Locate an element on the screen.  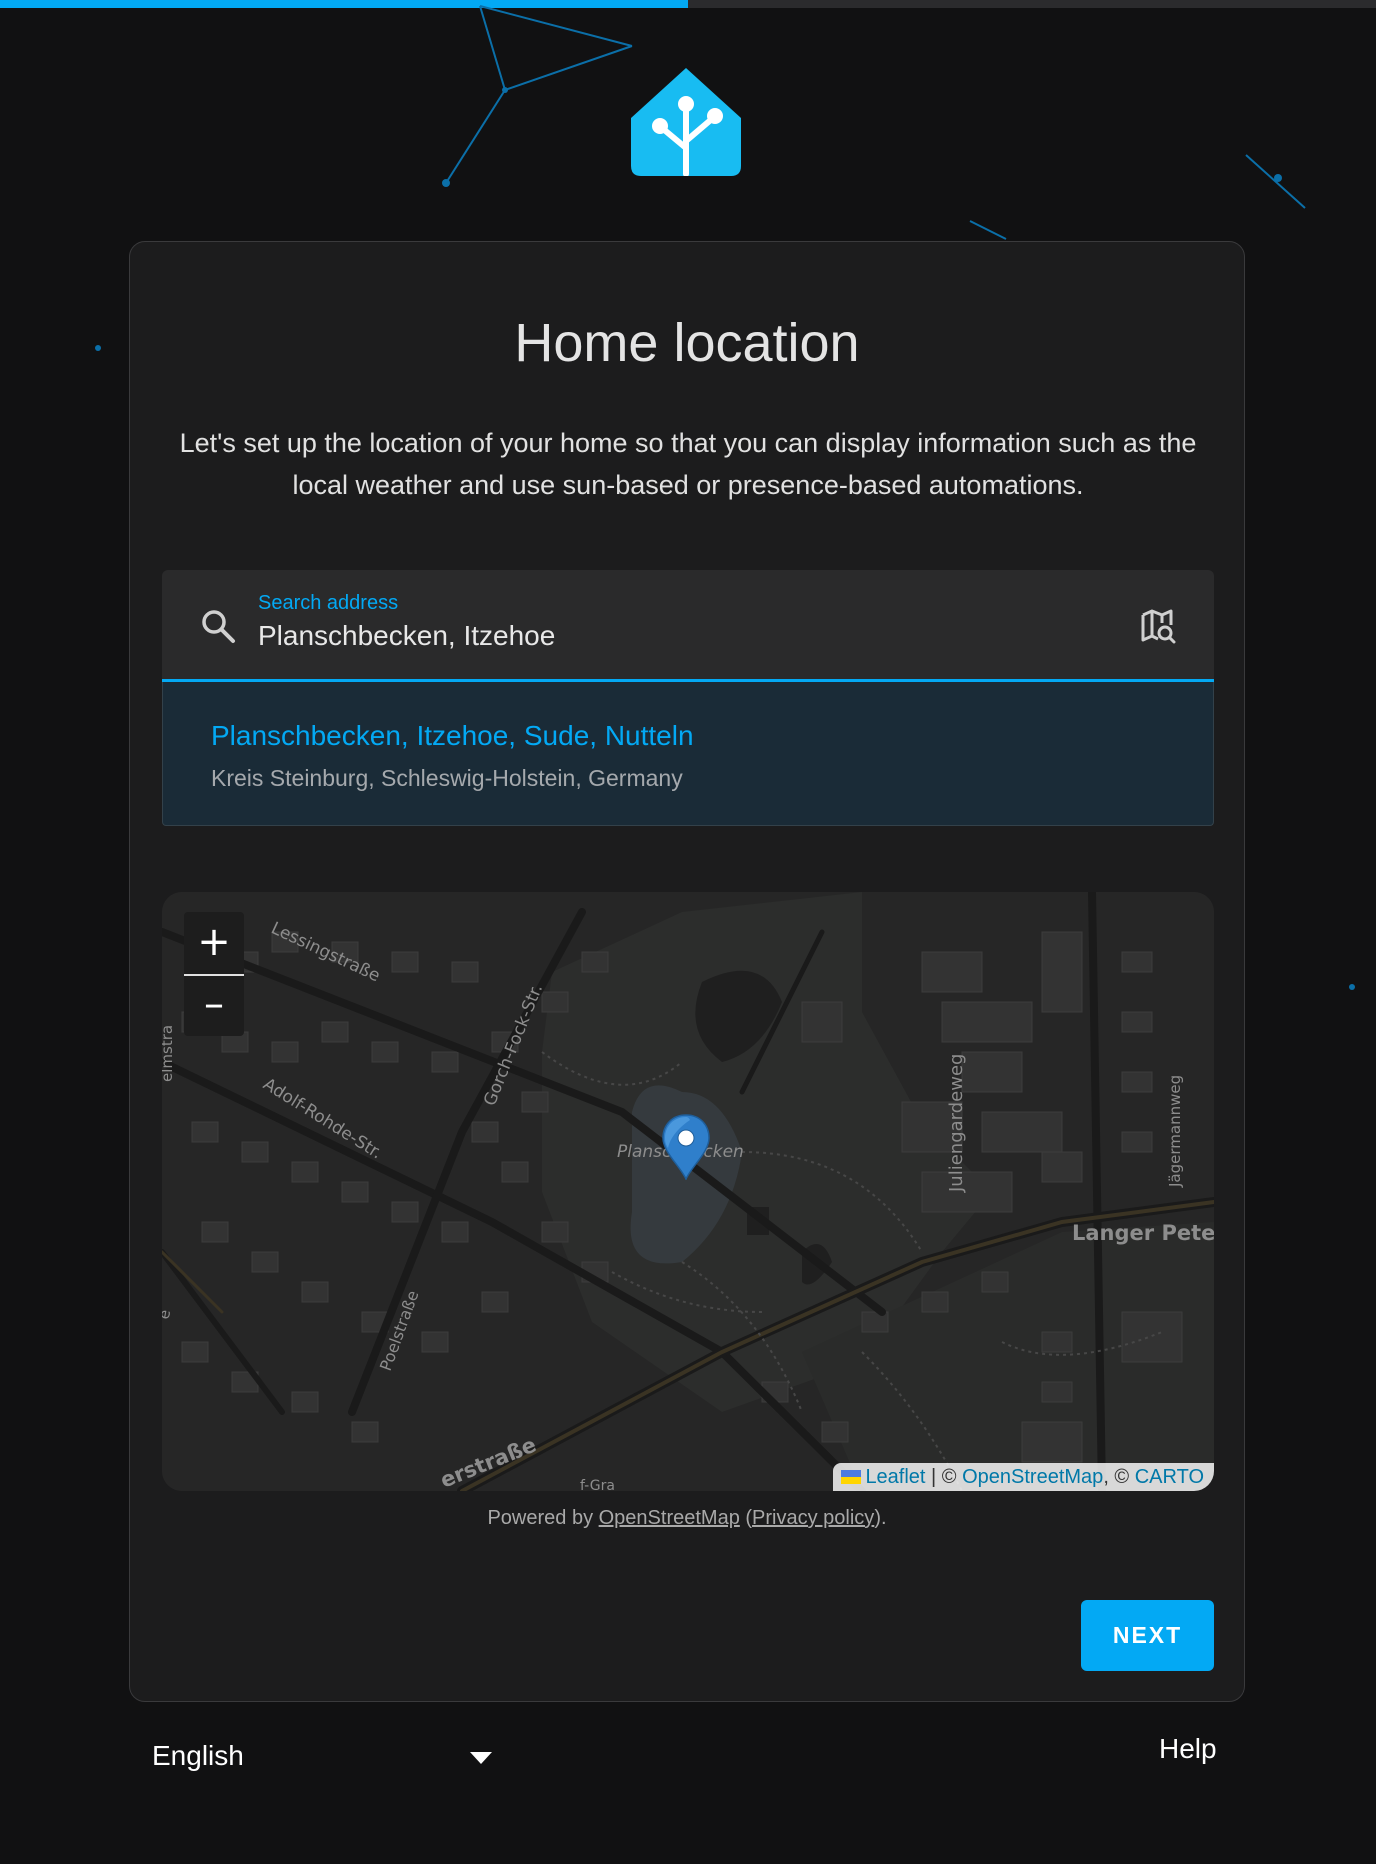
page-title: Home location is located at coordinates (687, 343).